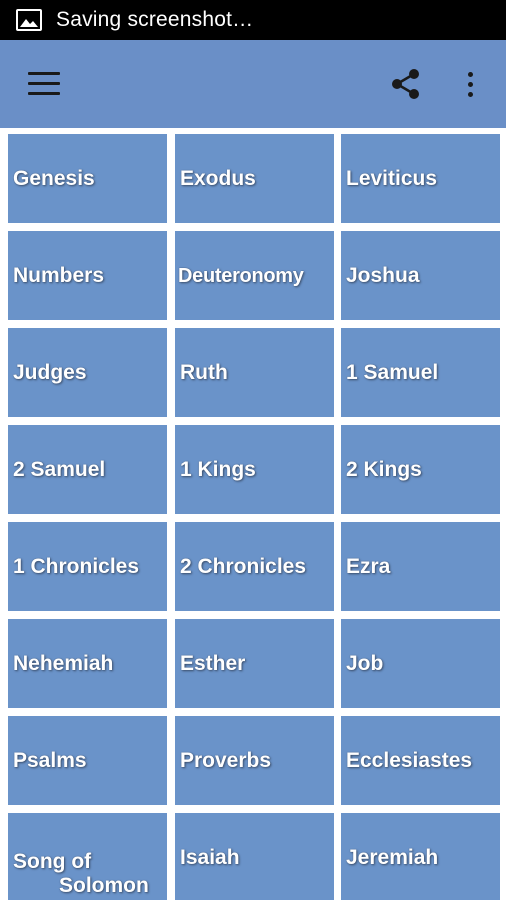 This screenshot has height=900, width=506. What do you see at coordinates (210, 857) in the screenshot?
I see `book-name: Isaiah` at bounding box center [210, 857].